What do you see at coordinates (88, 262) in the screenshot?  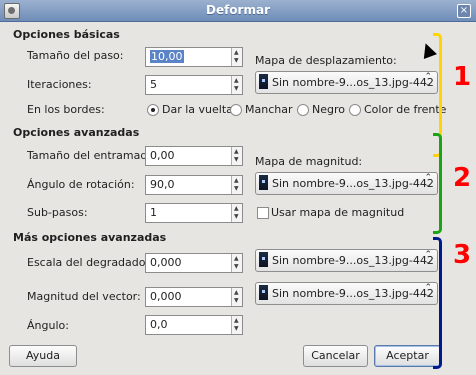 I see `gradient-scale-label: Escala del degradado:` at bounding box center [88, 262].